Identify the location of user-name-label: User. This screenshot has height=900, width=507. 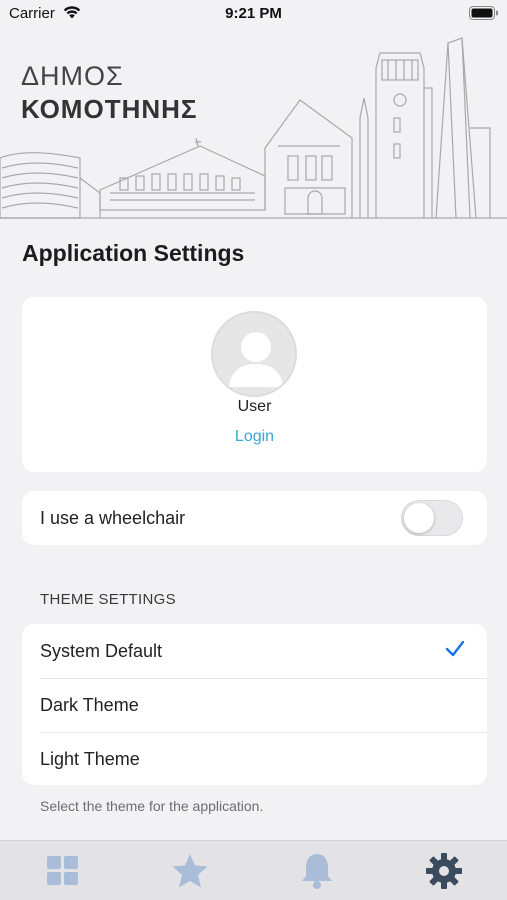
(254, 406).